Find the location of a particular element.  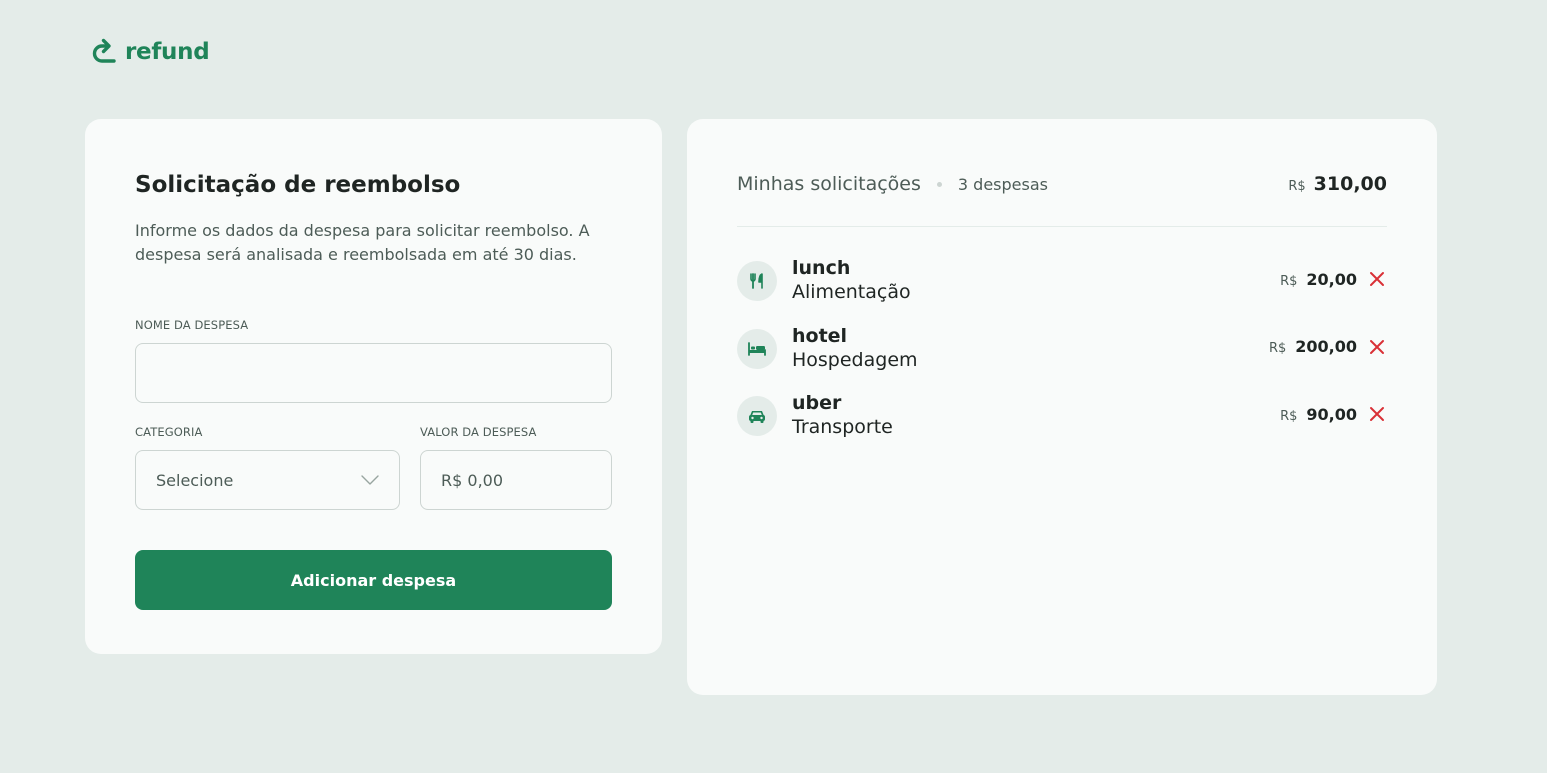

expense-amount: R$ 90,00 is located at coordinates (1318, 414).